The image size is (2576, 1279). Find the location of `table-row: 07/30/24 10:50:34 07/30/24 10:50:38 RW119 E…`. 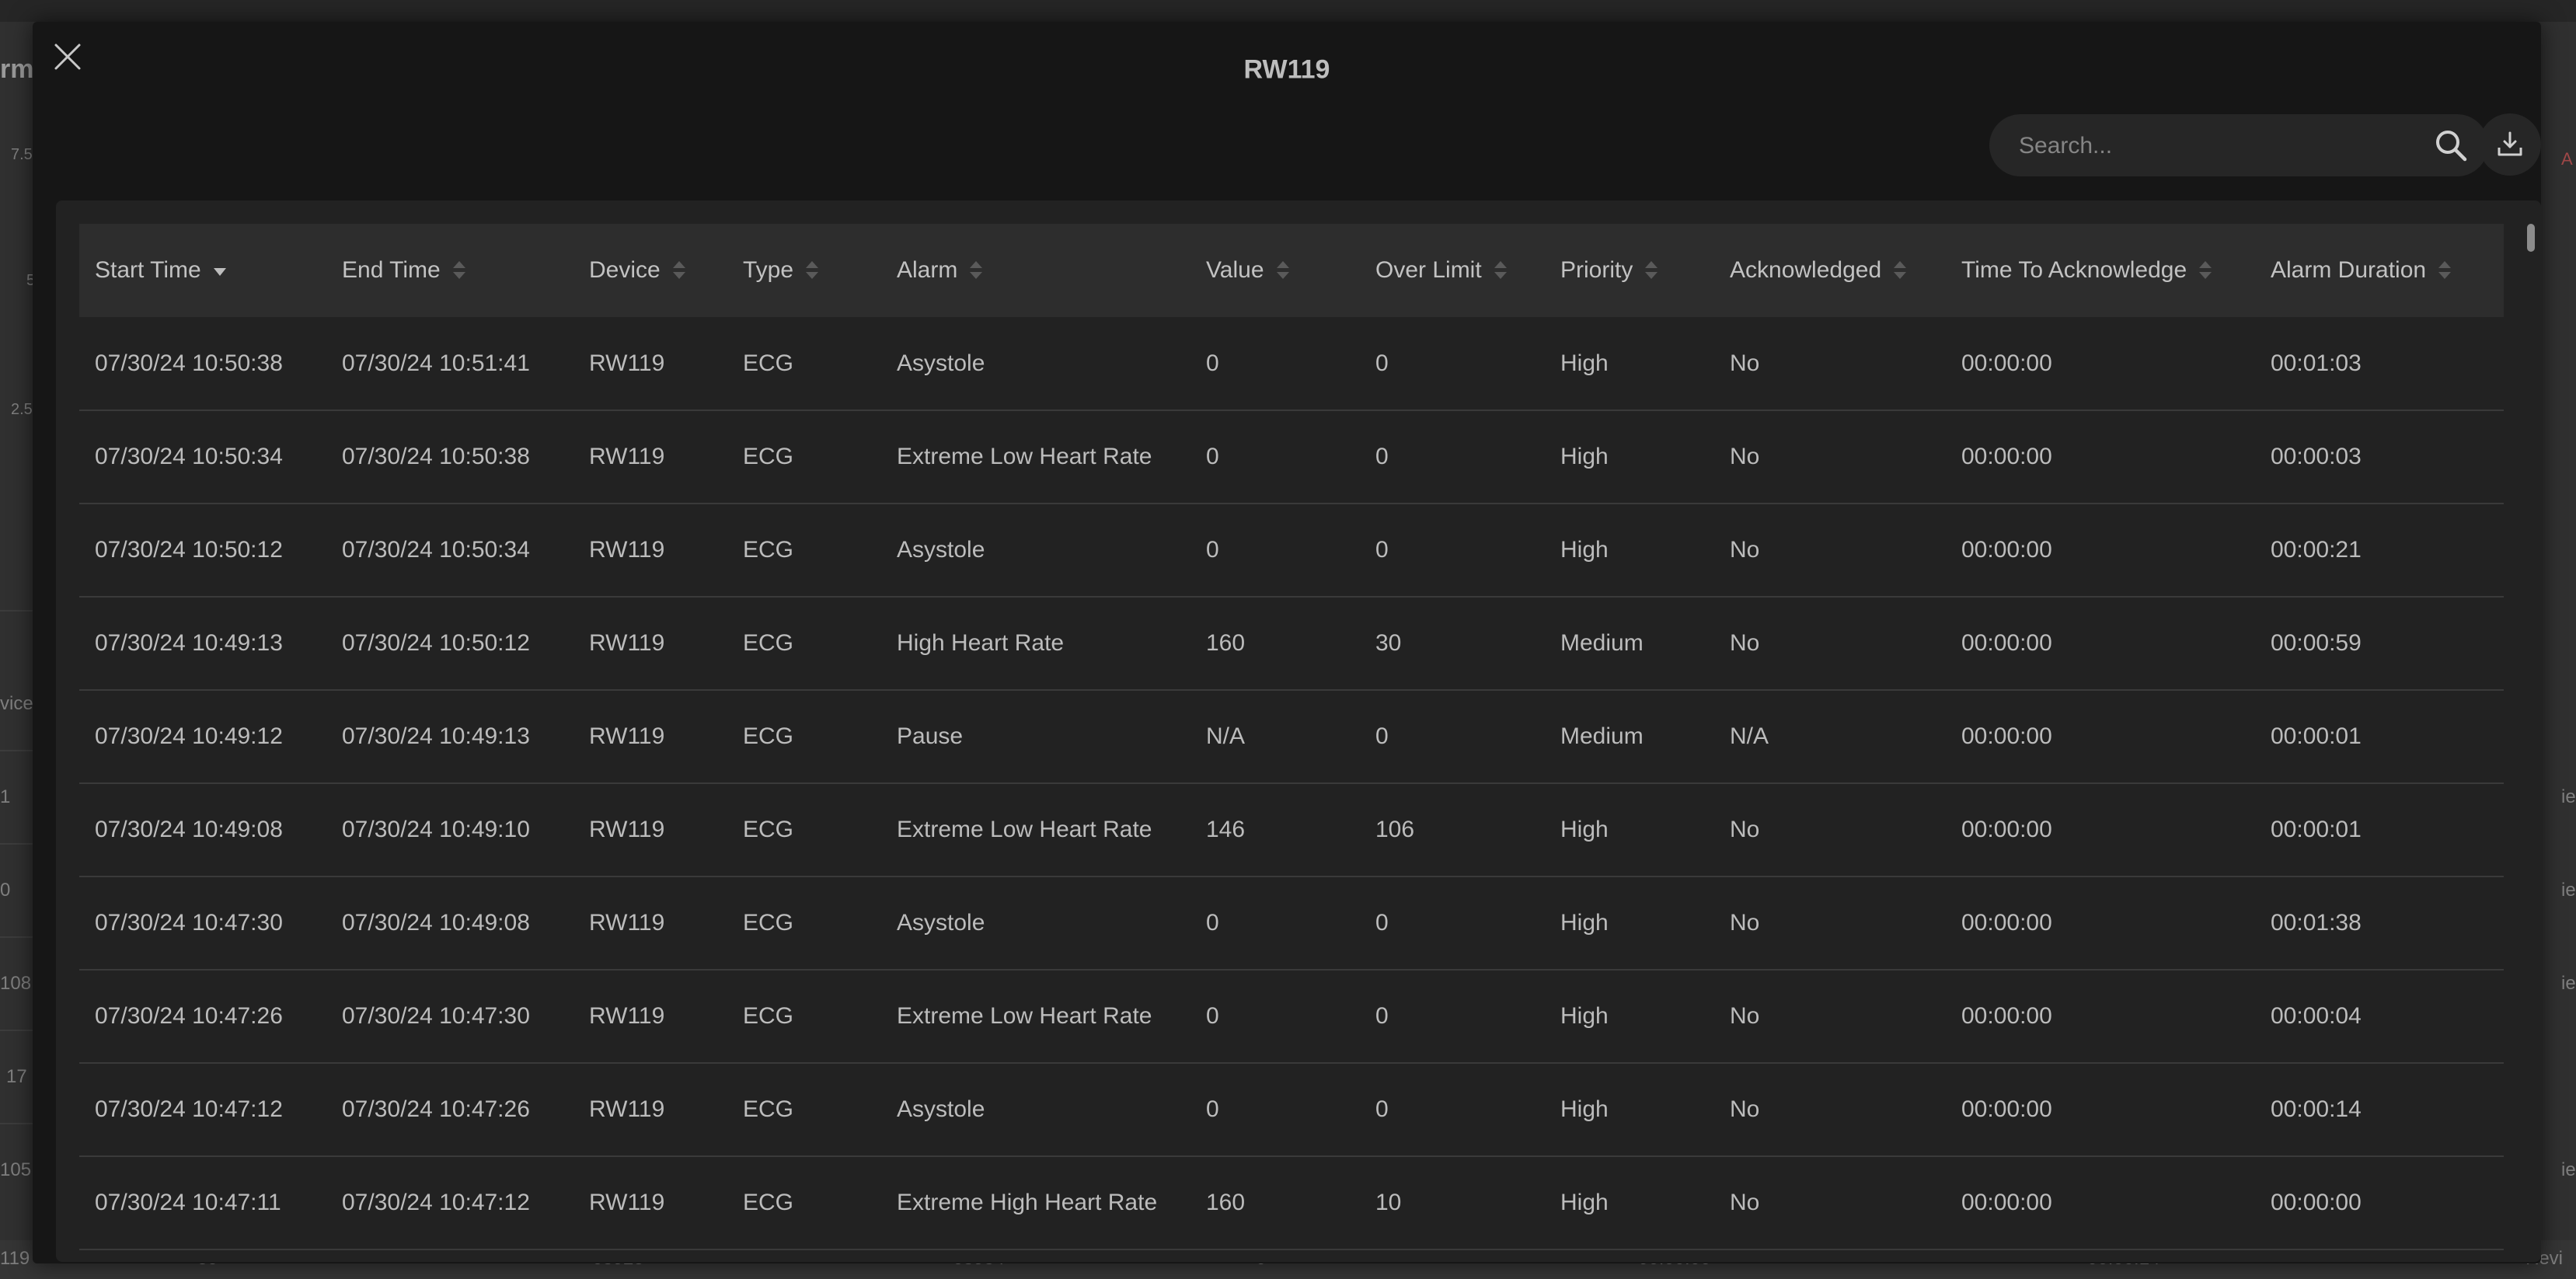

table-row: 07/30/24 10:50:34 07/30/24 10:50:38 RW119 E… is located at coordinates (1291, 457).